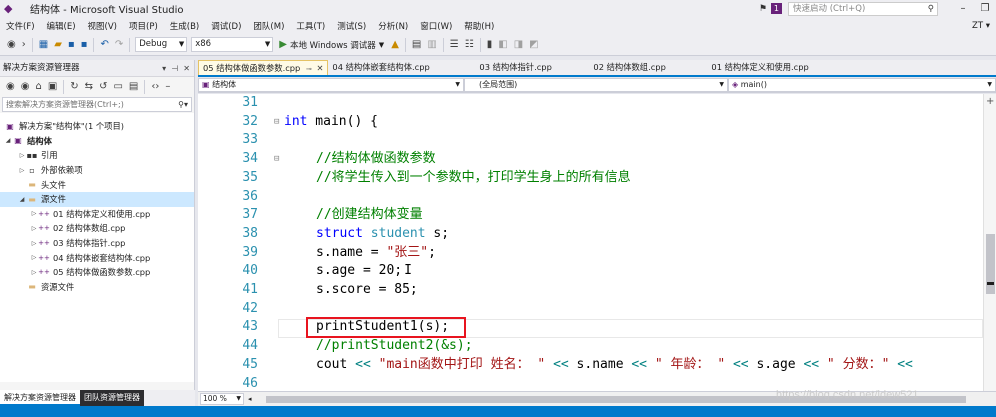 The width and height of the screenshot is (996, 417). Describe the element at coordinates (776, 8) in the screenshot. I see `notification-badge: 1` at that location.